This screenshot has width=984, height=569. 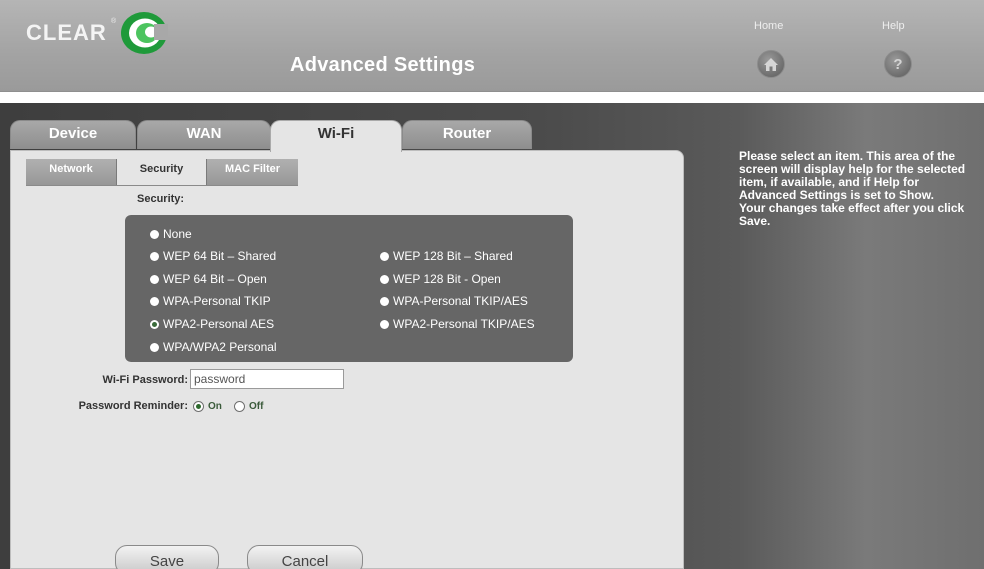 I want to click on save-button: Save, so click(x=167, y=557).